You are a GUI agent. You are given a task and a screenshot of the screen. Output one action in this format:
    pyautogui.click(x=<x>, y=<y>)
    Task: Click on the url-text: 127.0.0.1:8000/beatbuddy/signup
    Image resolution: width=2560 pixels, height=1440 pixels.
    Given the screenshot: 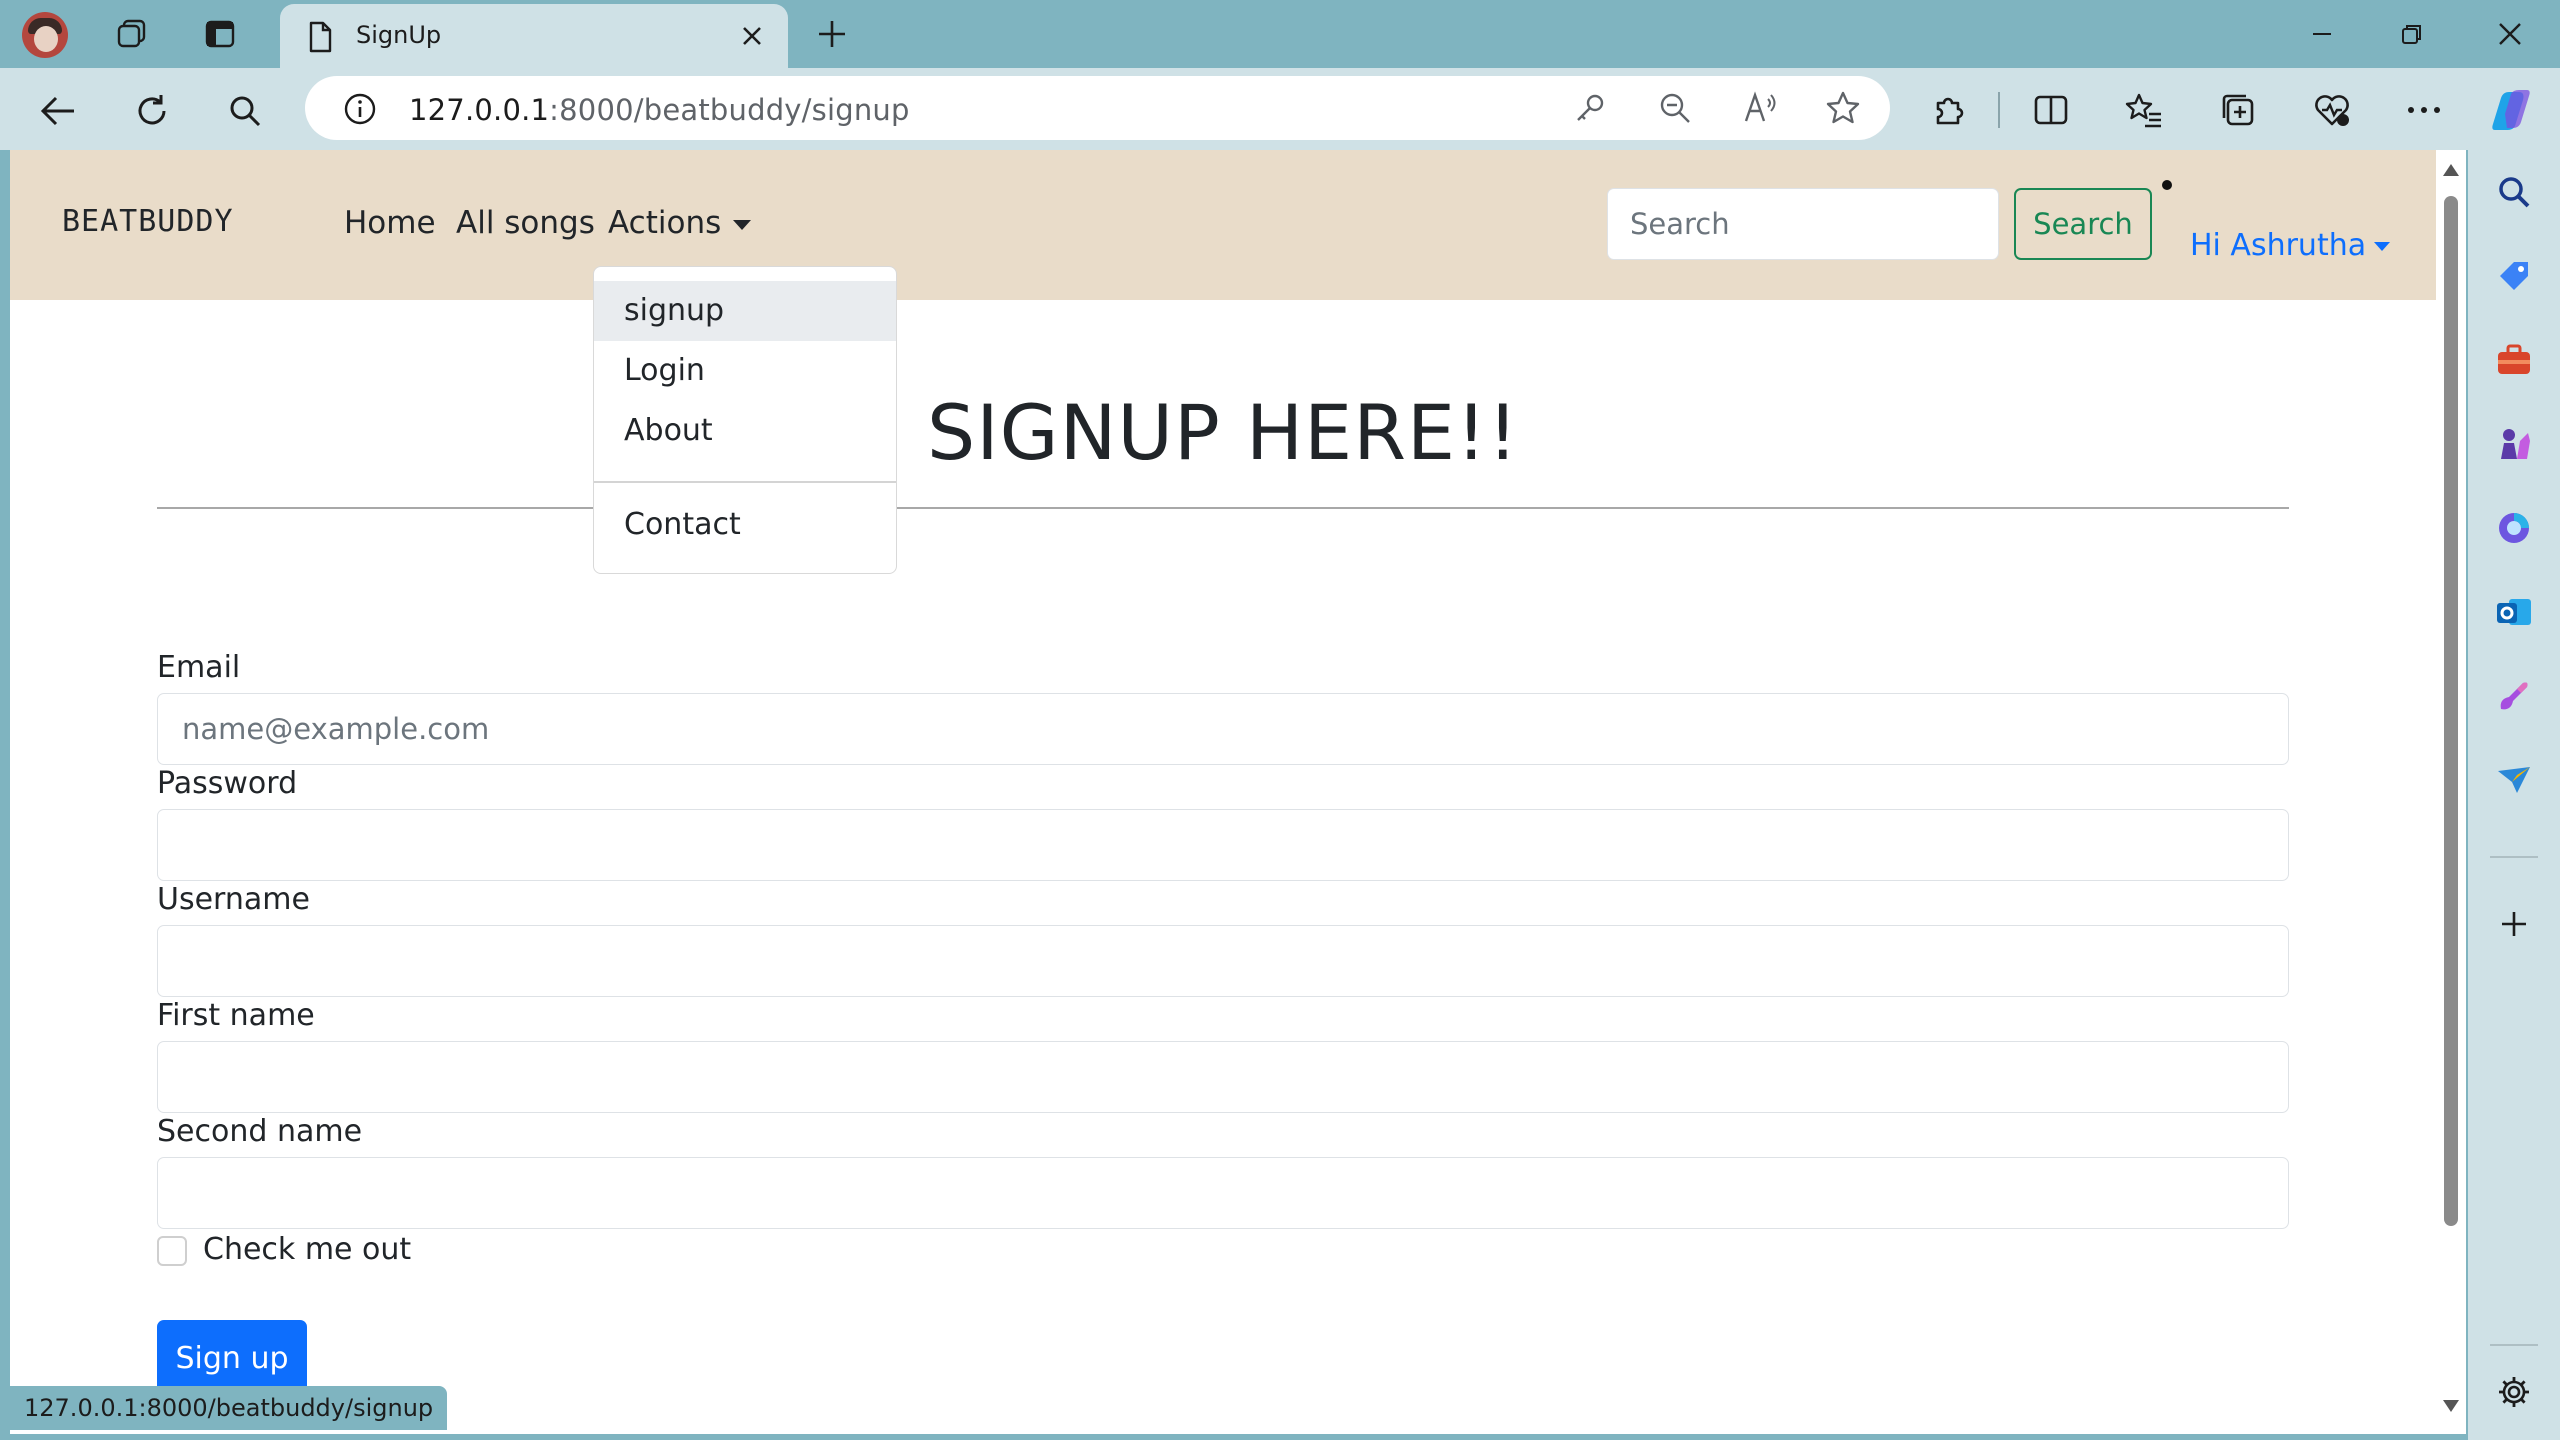 What is the action you would take?
    pyautogui.click(x=659, y=110)
    